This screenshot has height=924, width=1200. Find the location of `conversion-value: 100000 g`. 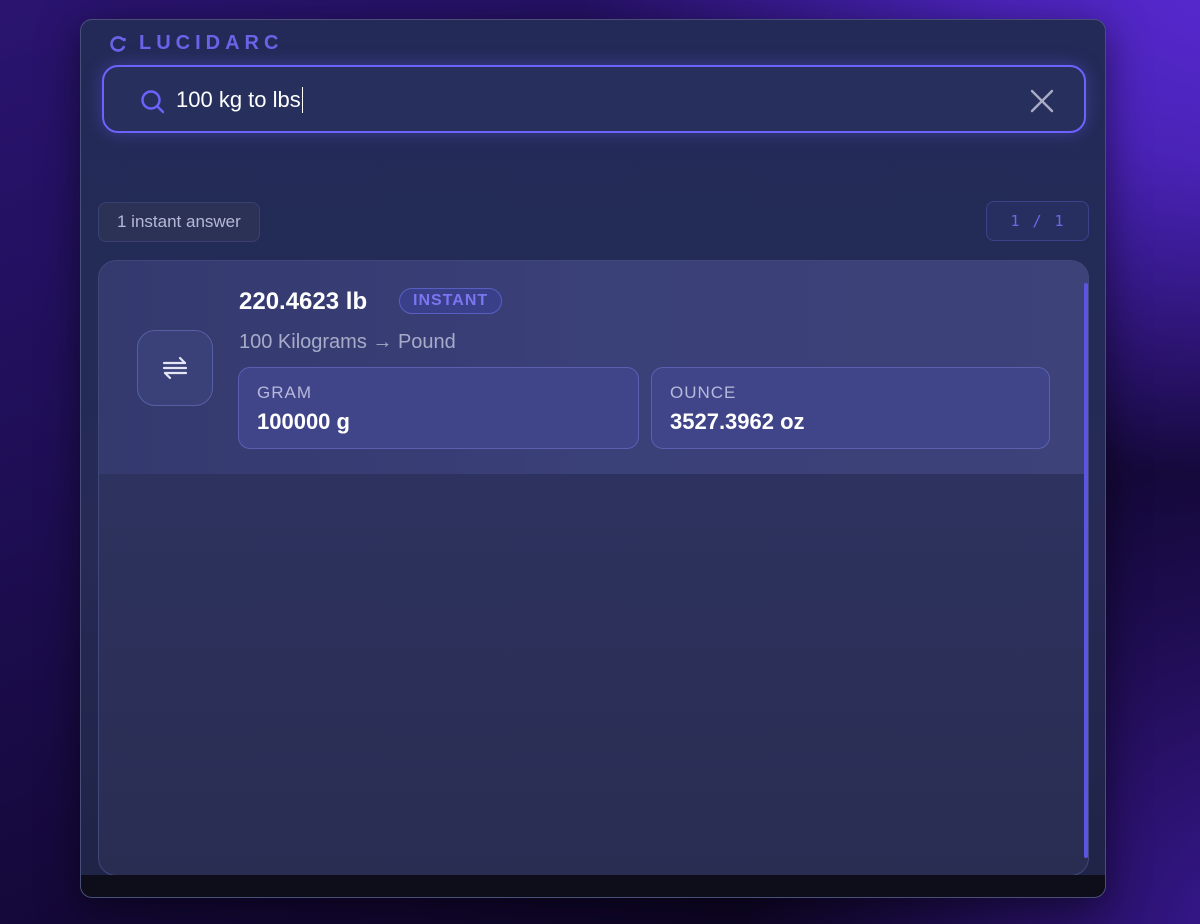

conversion-value: 100000 g is located at coordinates (303, 421).